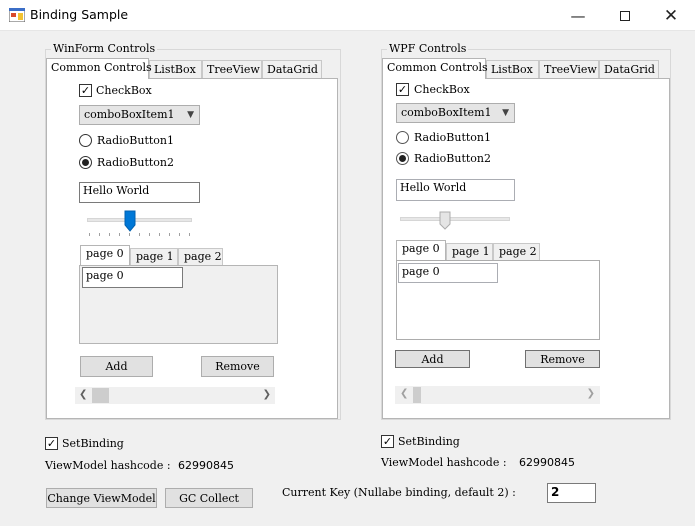 The width and height of the screenshot is (695, 526). Describe the element at coordinates (455, 219) in the screenshot. I see `wpf-slider-track` at that location.